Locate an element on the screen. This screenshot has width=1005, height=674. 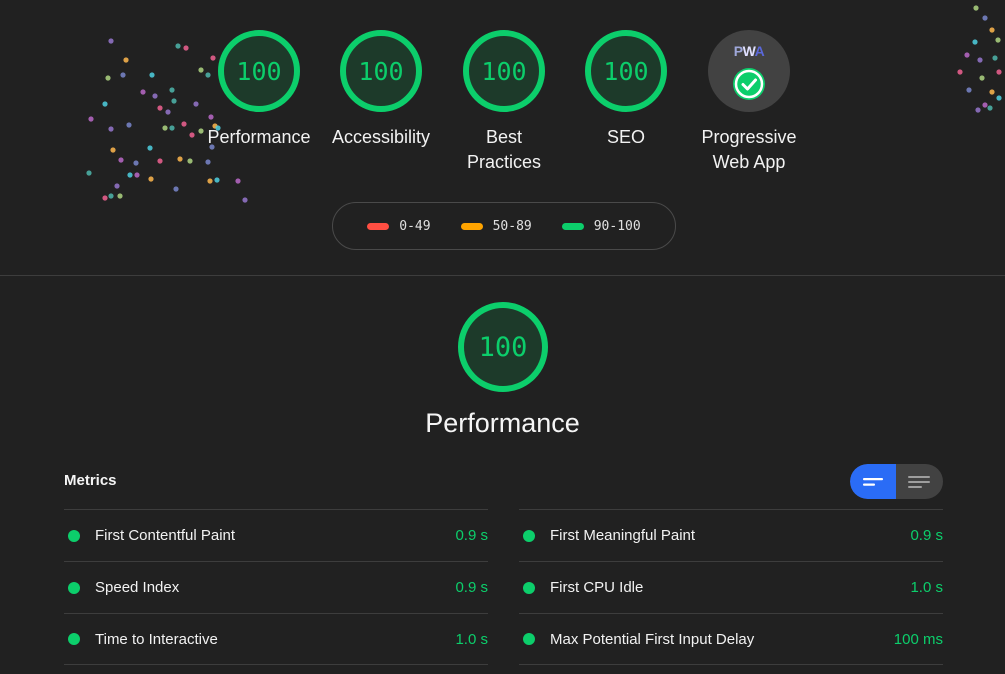
short-lines-icon is located at coordinates (873, 481).